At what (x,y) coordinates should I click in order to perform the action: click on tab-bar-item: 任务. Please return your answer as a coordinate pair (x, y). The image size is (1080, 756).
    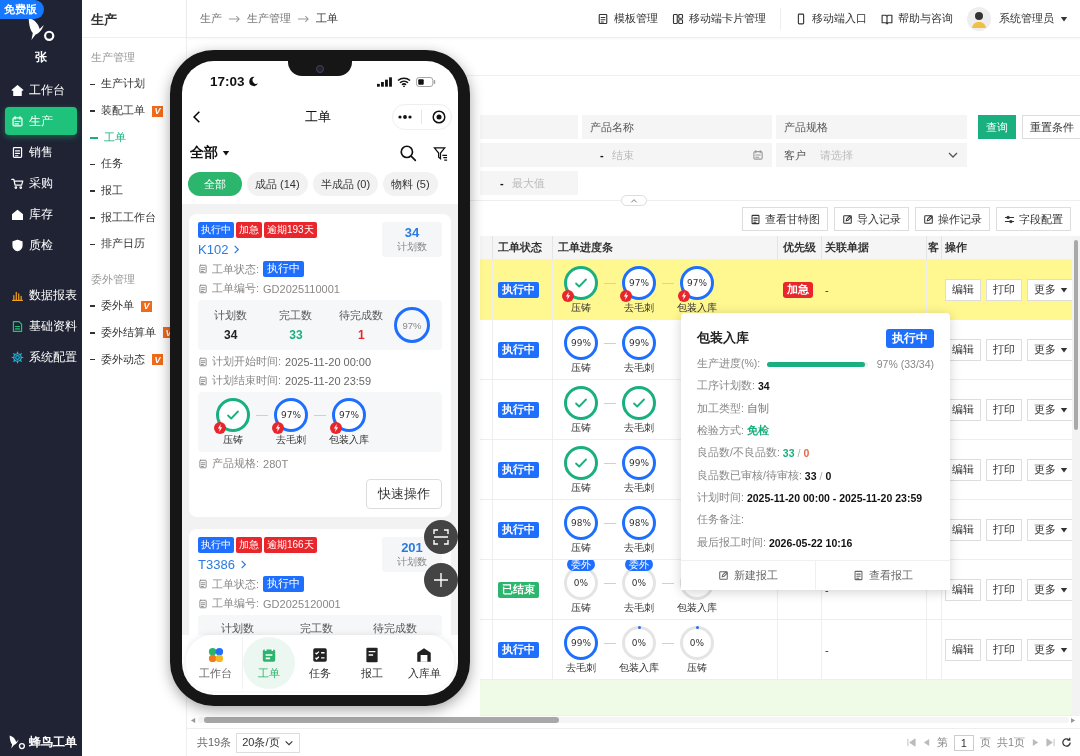
    Looking at the image, I should click on (320, 663).